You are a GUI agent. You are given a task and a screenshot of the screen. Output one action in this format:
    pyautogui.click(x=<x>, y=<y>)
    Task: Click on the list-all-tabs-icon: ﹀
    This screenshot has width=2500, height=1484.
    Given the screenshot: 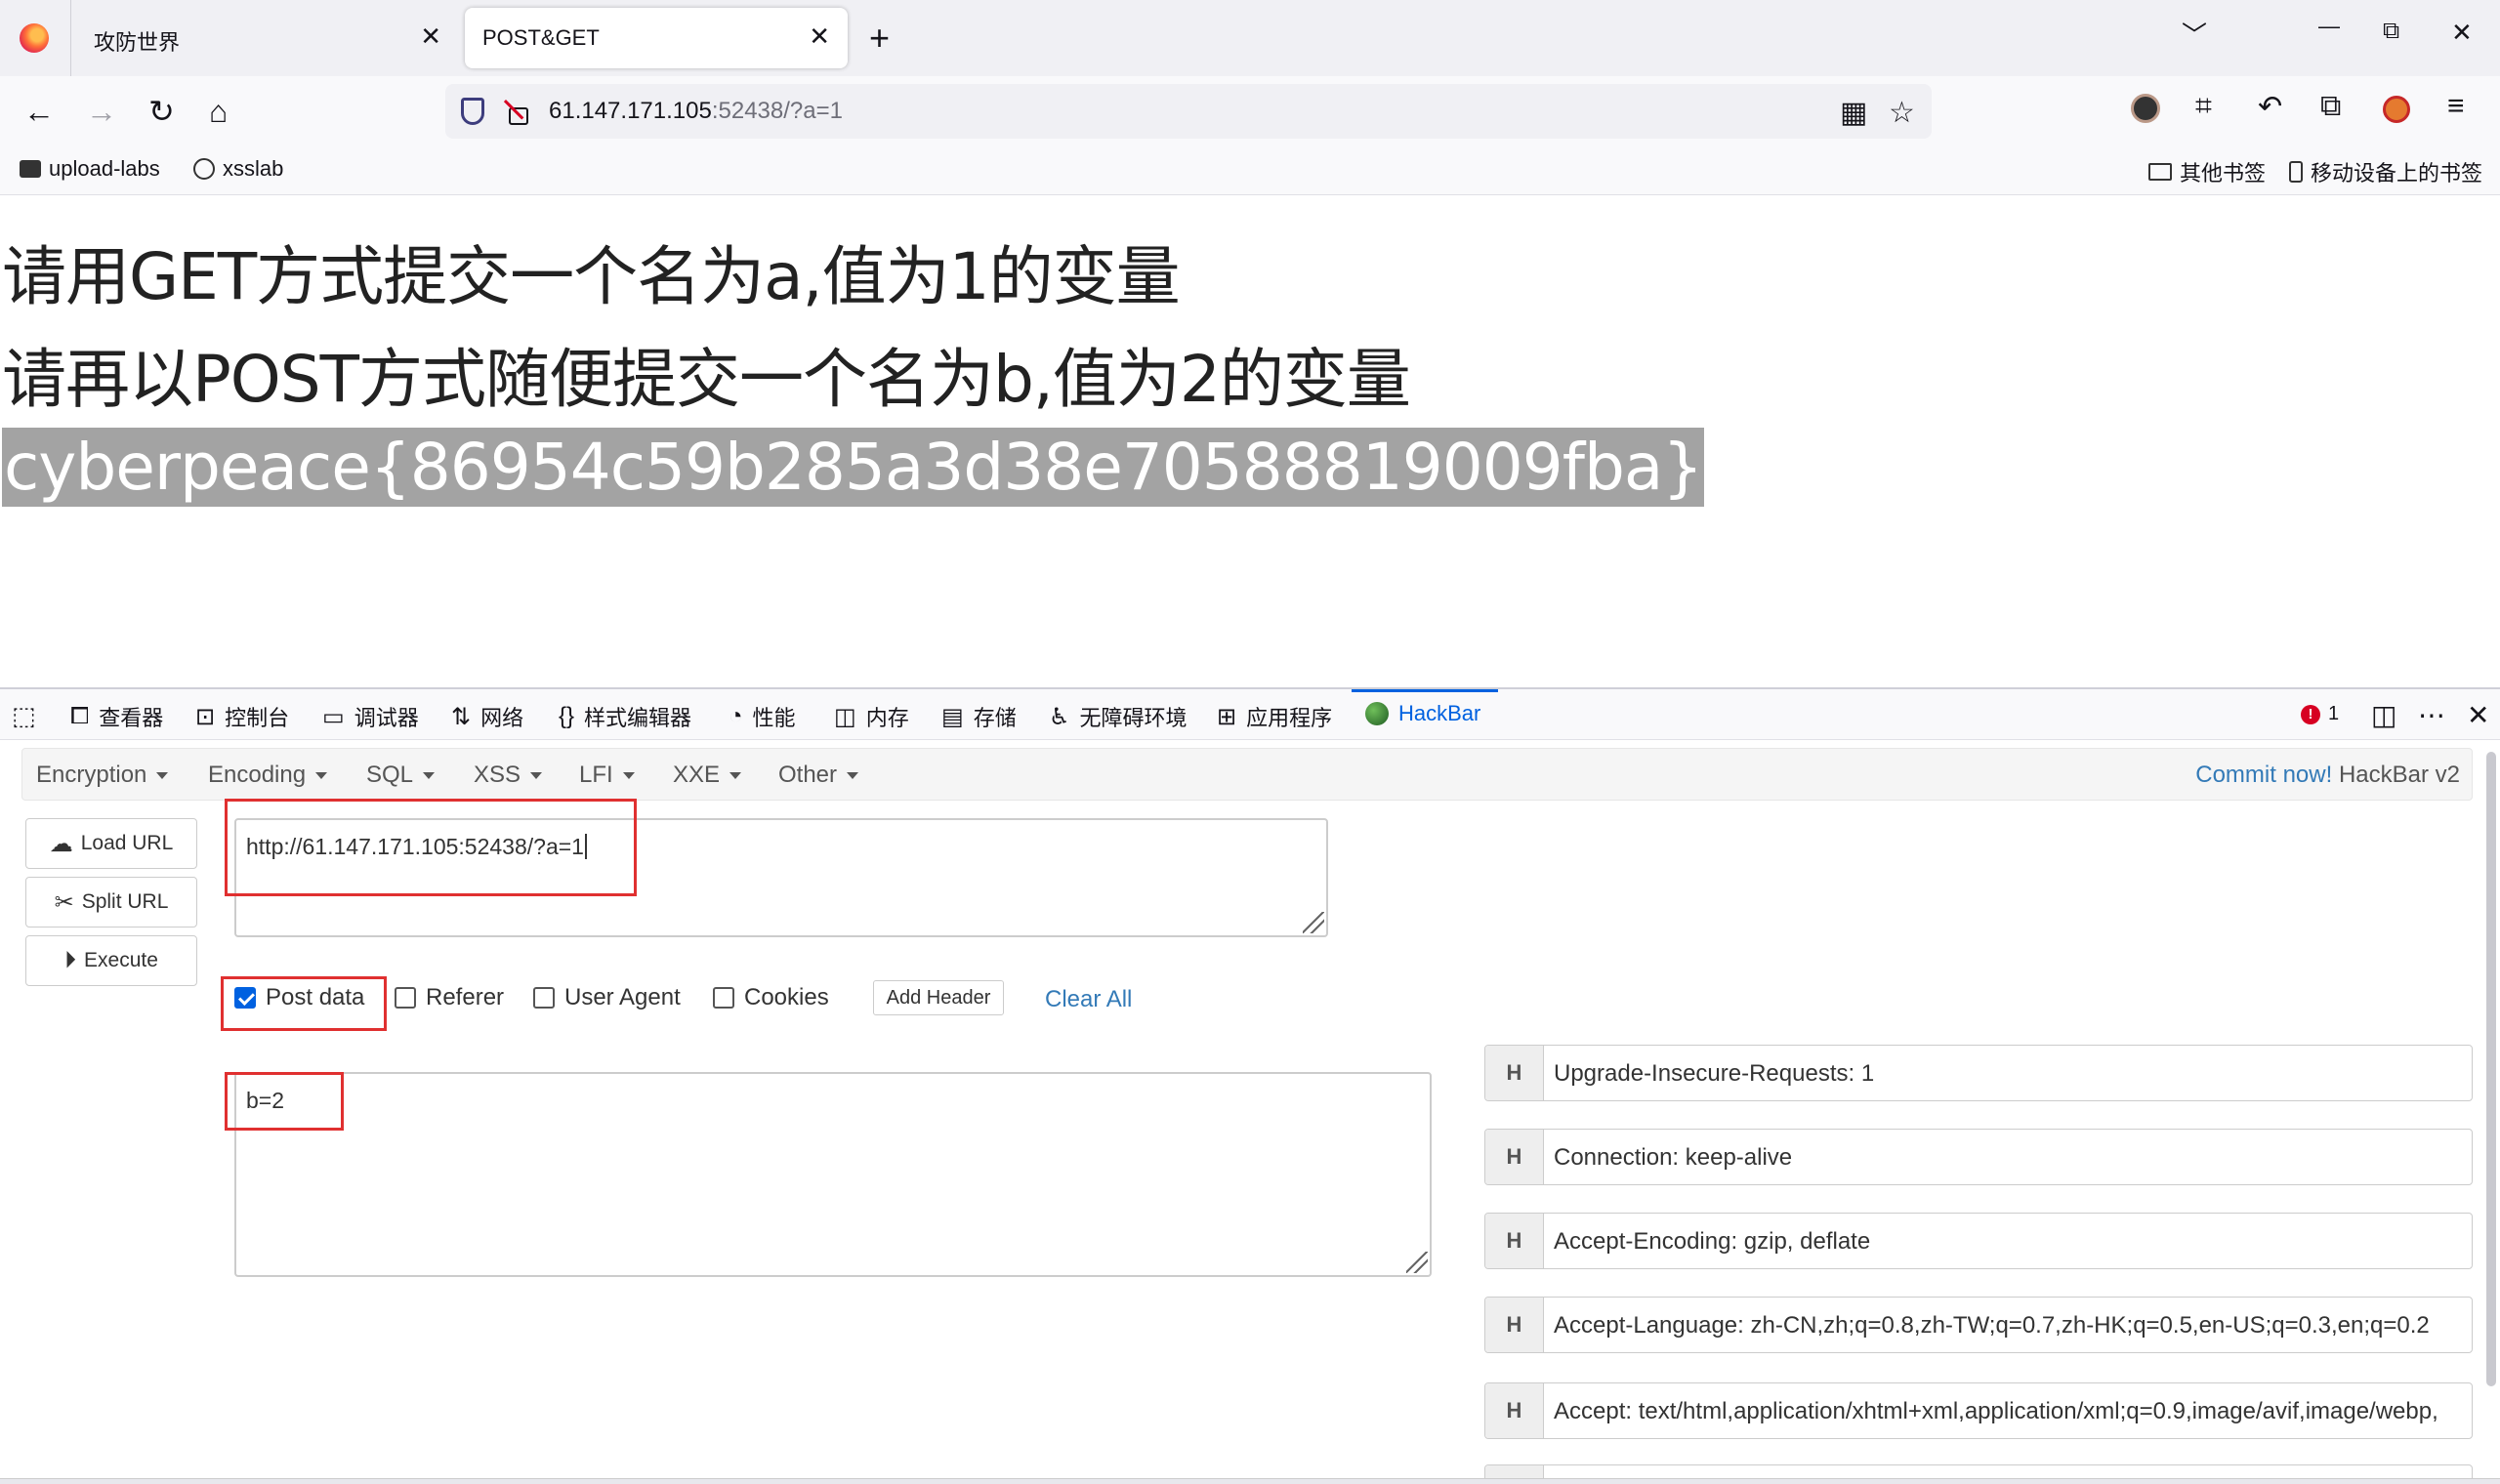 What is the action you would take?
    pyautogui.click(x=2194, y=34)
    